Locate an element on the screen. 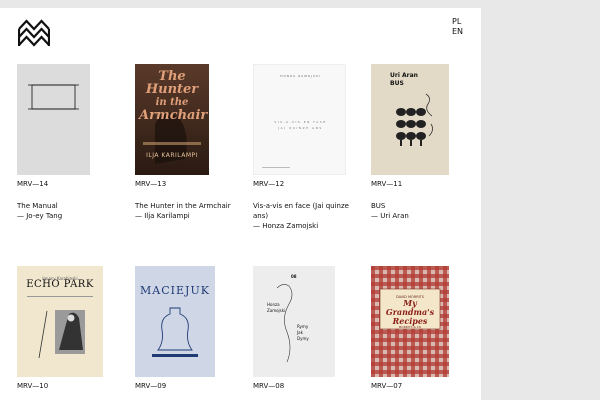 This screenshot has height=400, width=600. book-cover-rymy-jak-dymy: 08 Honza Zamojski Rymy Jak Dymy is located at coordinates (294, 321).